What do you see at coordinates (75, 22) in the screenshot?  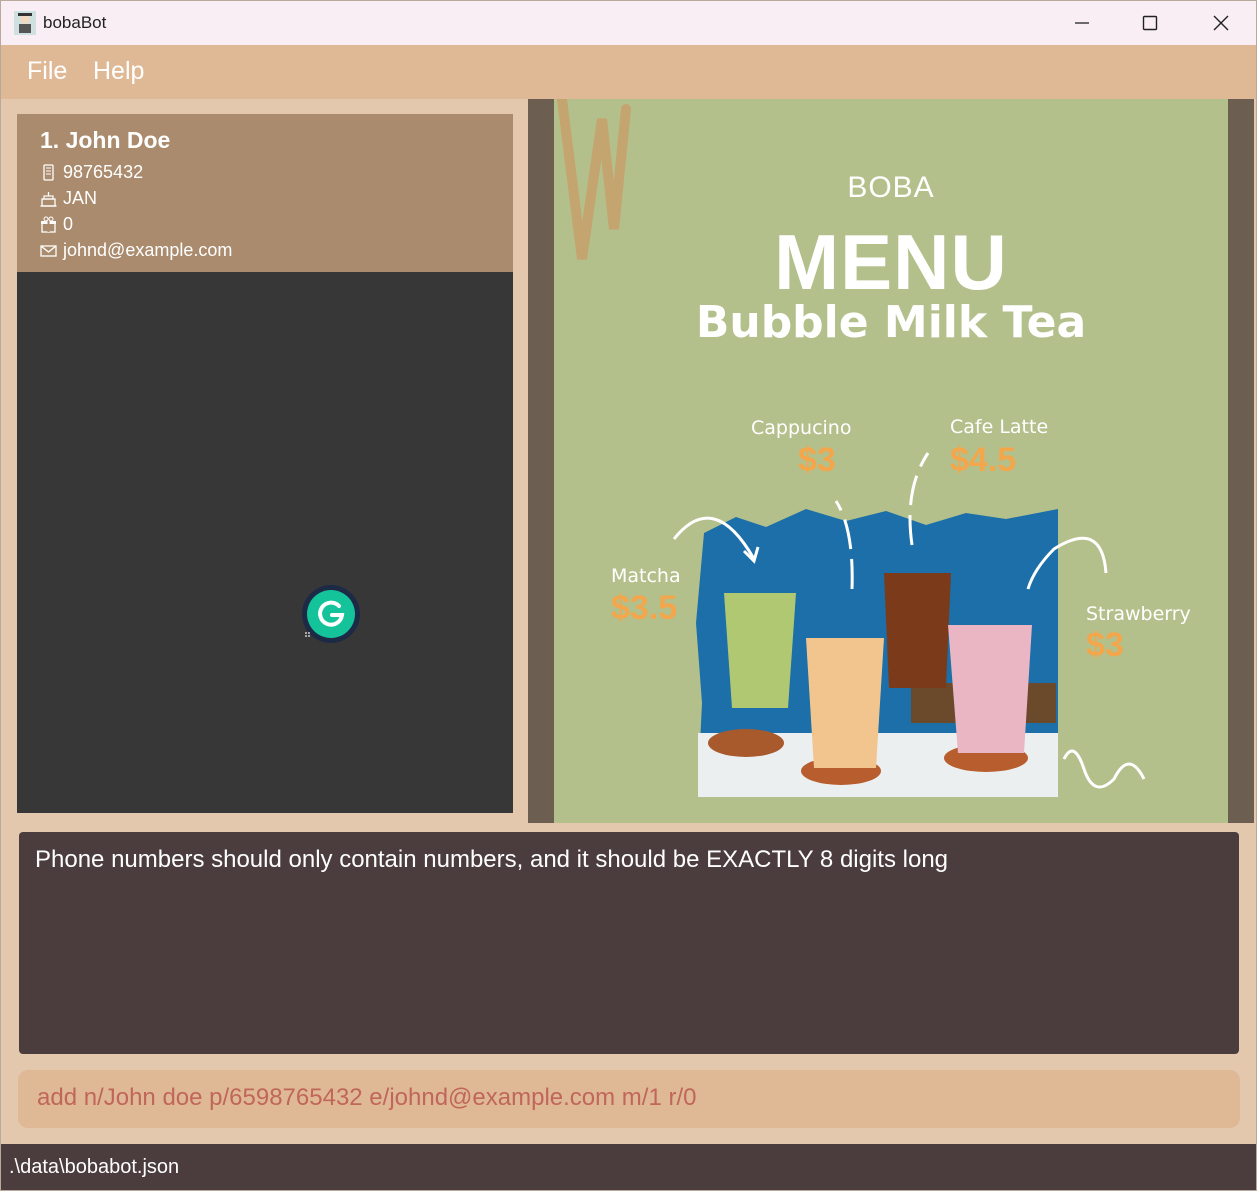 I see `window-title: bobaBot` at bounding box center [75, 22].